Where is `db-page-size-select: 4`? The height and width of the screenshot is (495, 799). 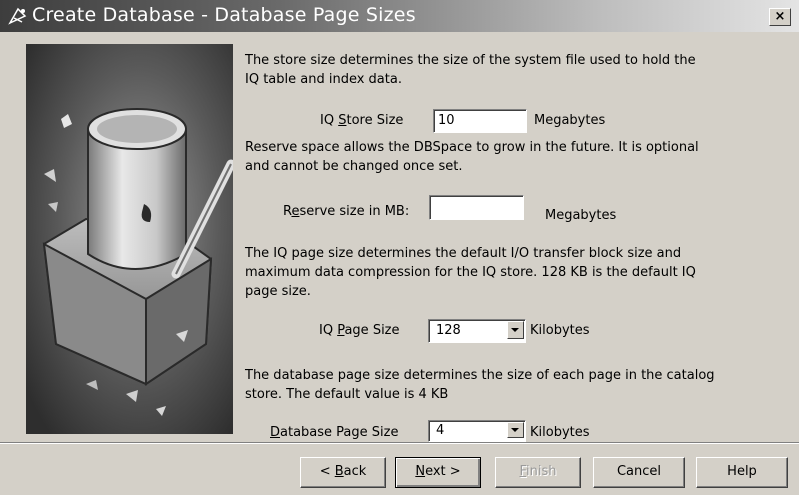 db-page-size-select: 4 is located at coordinates (477, 431).